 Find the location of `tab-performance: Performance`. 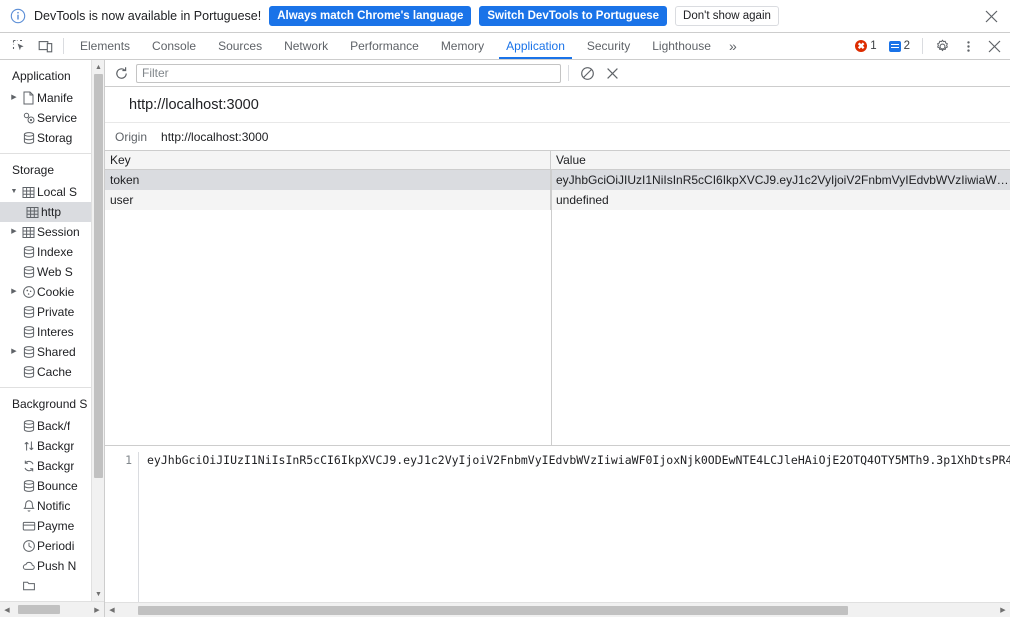

tab-performance: Performance is located at coordinates (384, 46).